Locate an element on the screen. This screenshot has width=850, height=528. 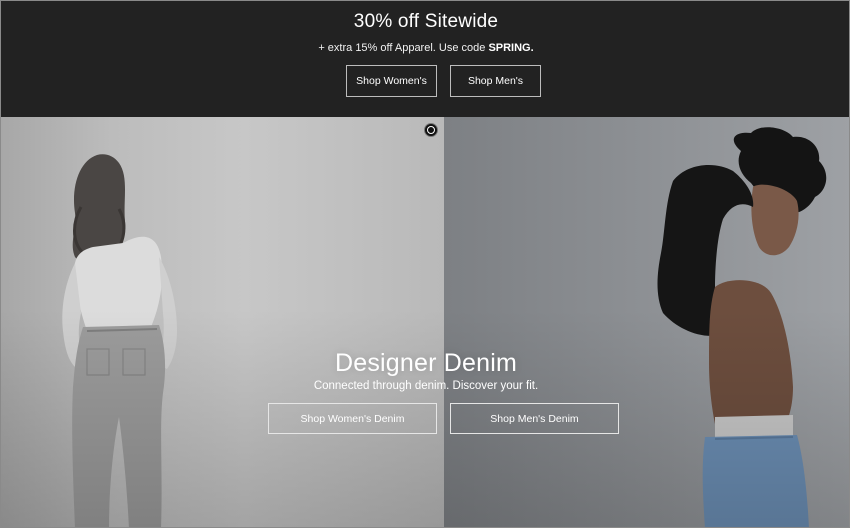
shop-womens-button: Shop Women's is located at coordinates (391, 81).